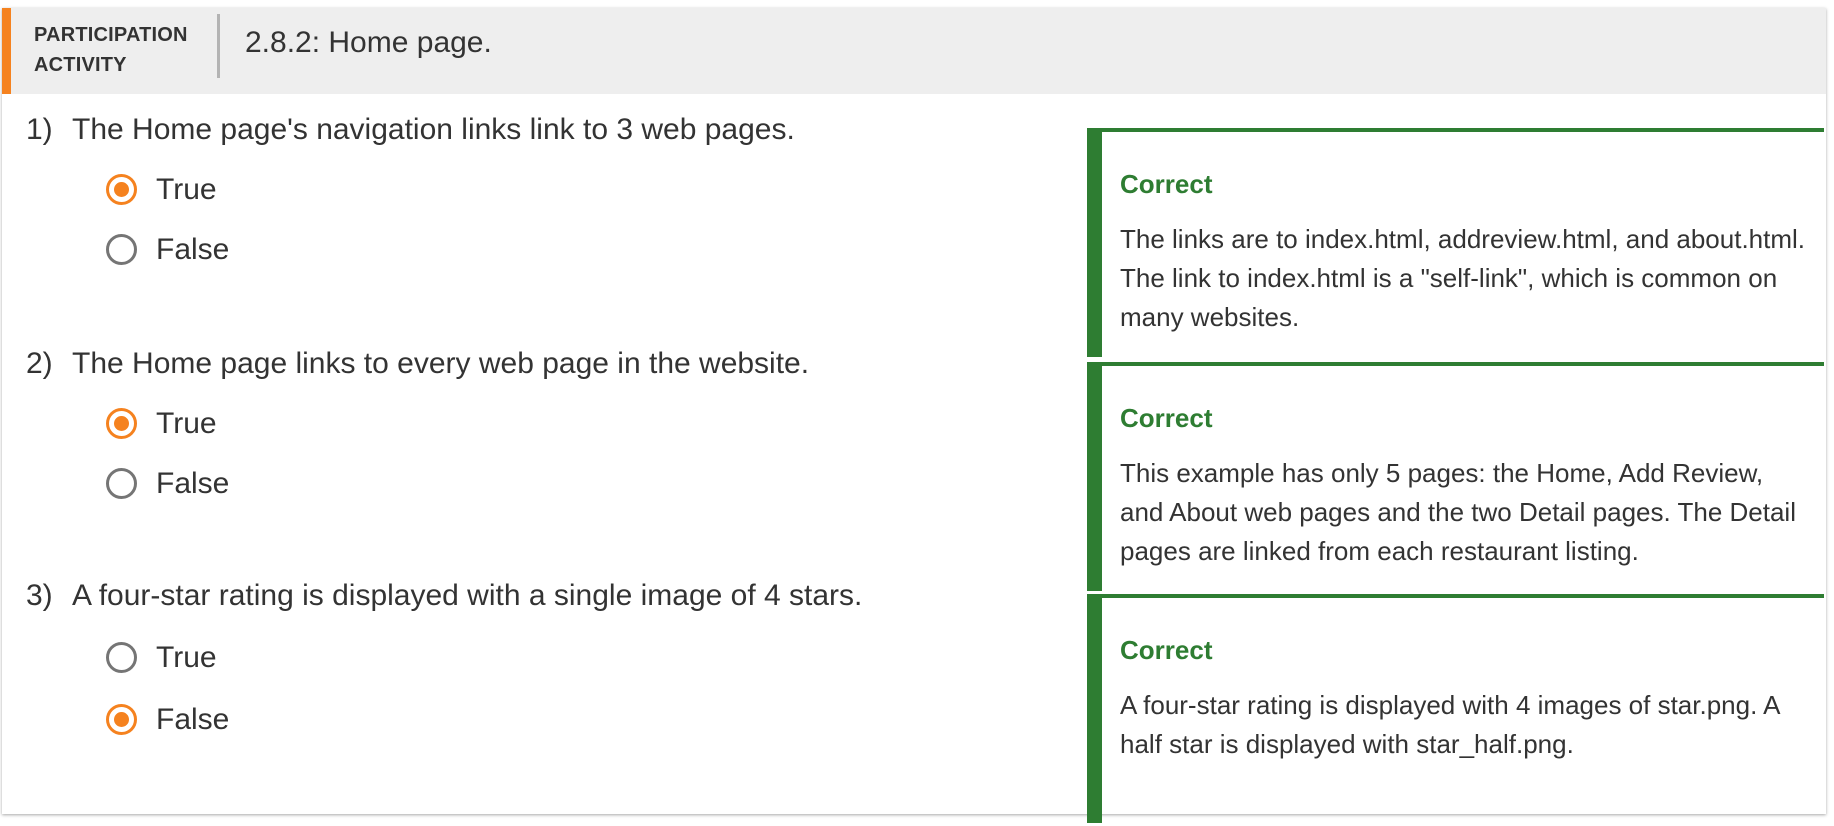 Image resolution: width=1834 pixels, height=826 pixels. Describe the element at coordinates (111, 35) in the screenshot. I see `activity-type-line1: PARTICIPATION` at that location.